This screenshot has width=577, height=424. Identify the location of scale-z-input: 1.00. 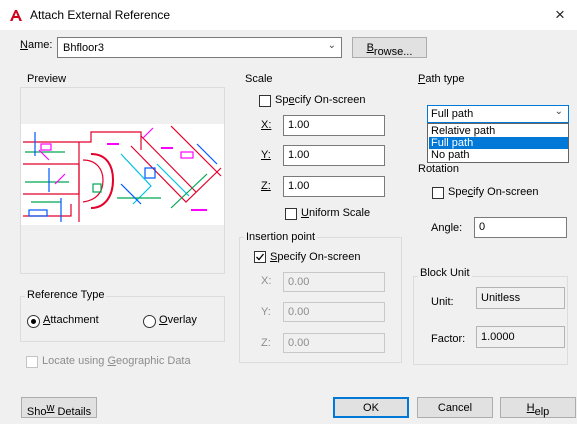
(334, 186).